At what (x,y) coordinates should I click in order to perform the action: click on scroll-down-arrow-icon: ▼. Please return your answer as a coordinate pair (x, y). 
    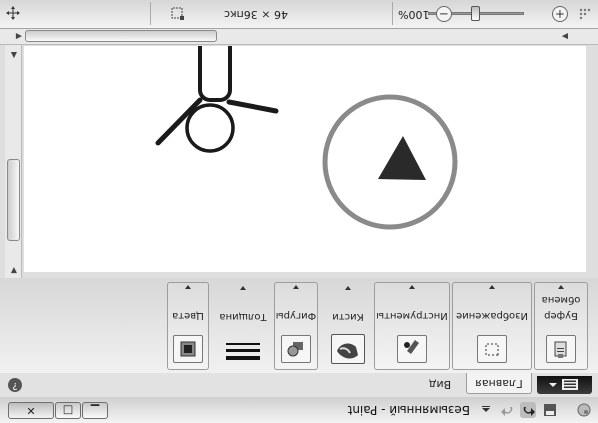
    Looking at the image, I should click on (14, 270).